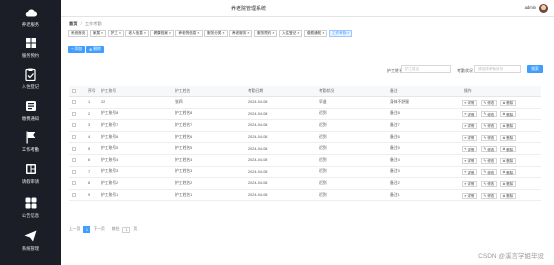 The height and width of the screenshot is (265, 554). What do you see at coordinates (135, 229) in the screenshot?
I see `page-unit-label: 页` at bounding box center [135, 229].